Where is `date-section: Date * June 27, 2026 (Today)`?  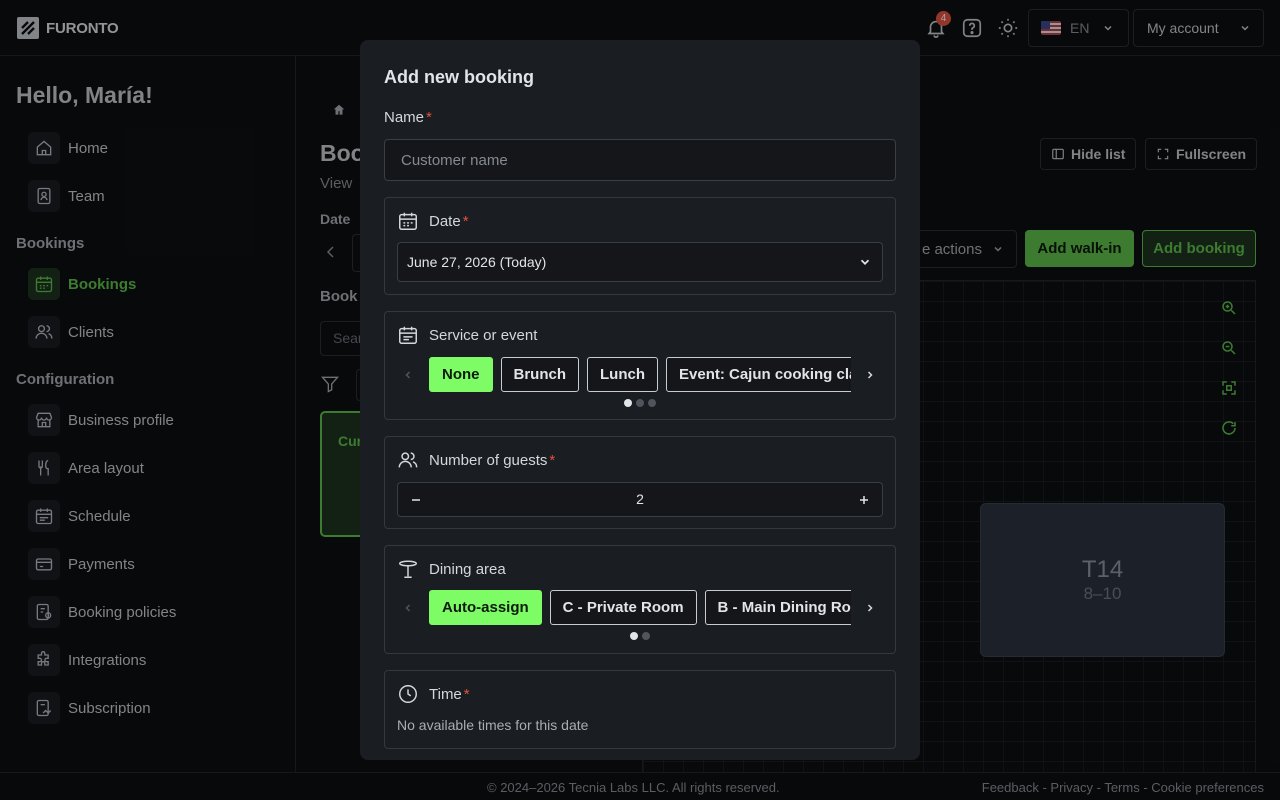
date-section: Date * June 27, 2026 (Today) is located at coordinates (640, 246).